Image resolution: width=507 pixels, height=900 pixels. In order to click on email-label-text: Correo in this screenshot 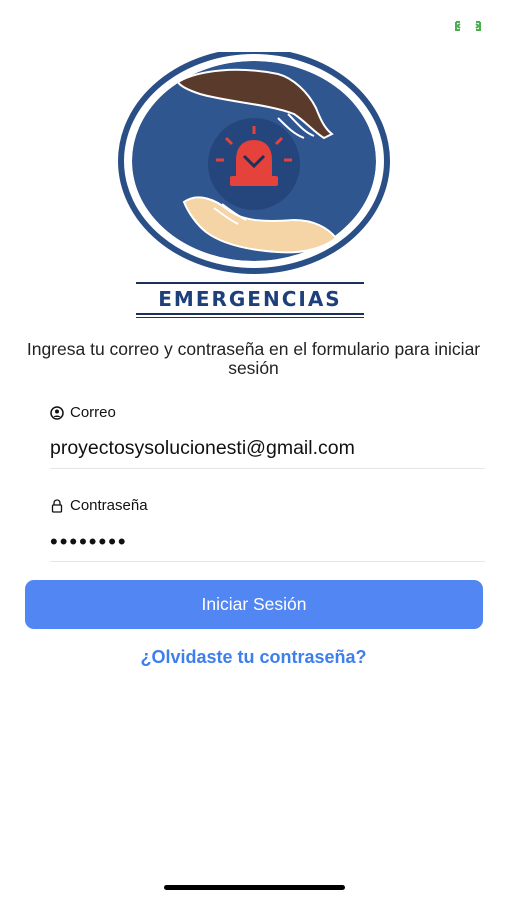, I will do `click(93, 412)`.